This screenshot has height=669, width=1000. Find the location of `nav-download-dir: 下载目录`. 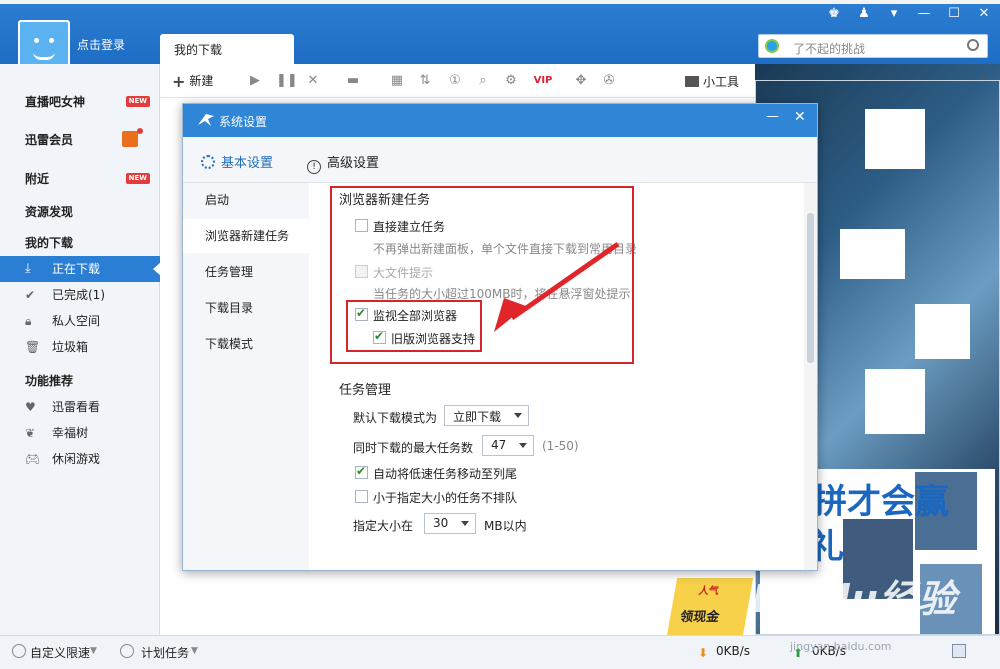

nav-download-dir: 下载目录 is located at coordinates (246, 308).